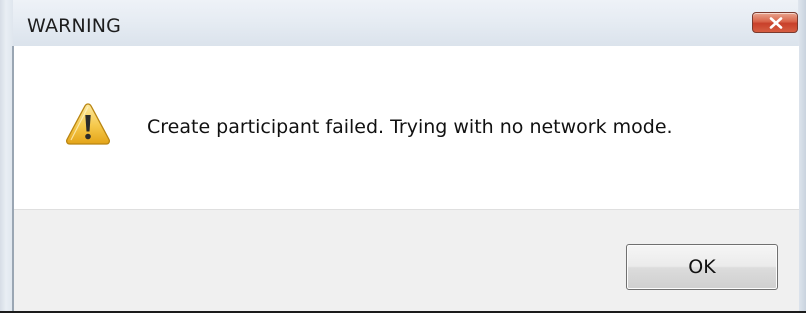 The image size is (806, 313). I want to click on close-x-icon, so click(776, 23).